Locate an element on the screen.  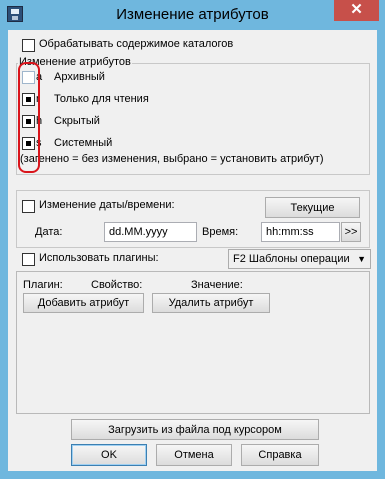
ok-button: OK is located at coordinates (109, 455).